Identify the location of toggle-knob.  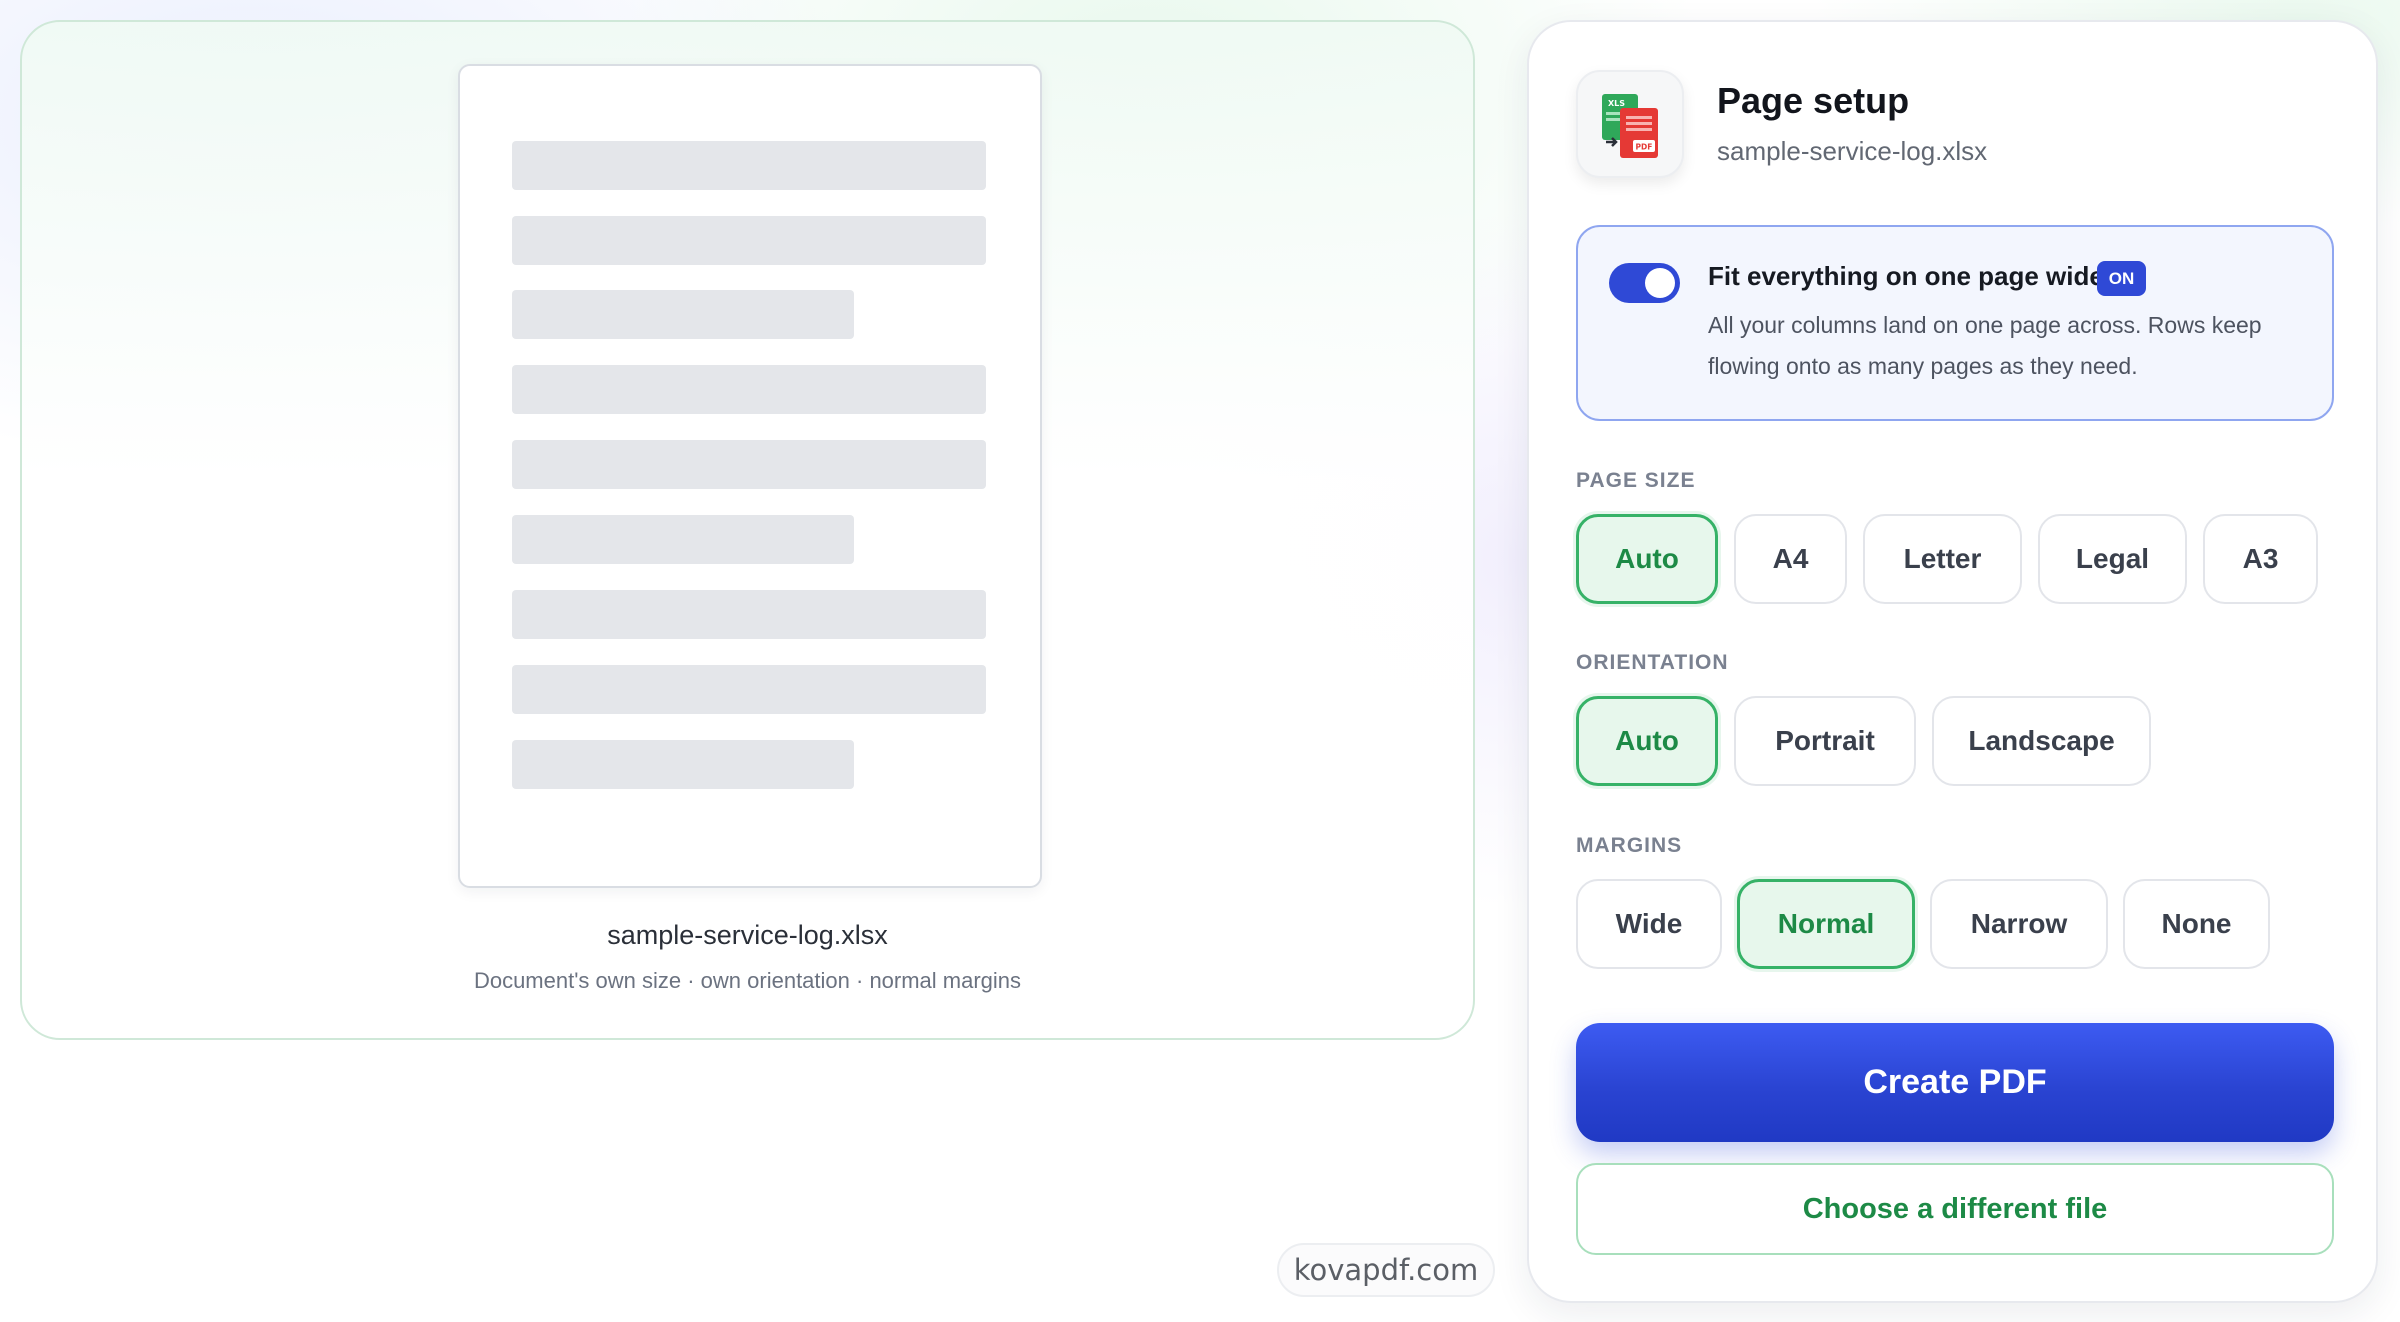
(1660, 283).